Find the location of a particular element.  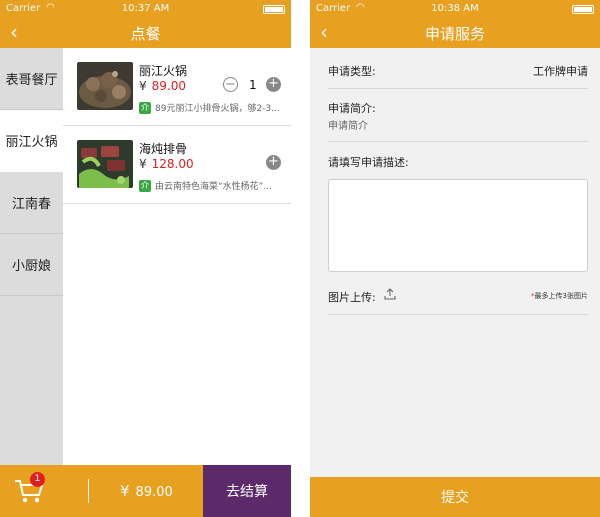

cart-total: ¥89.00 is located at coordinates (146, 491).